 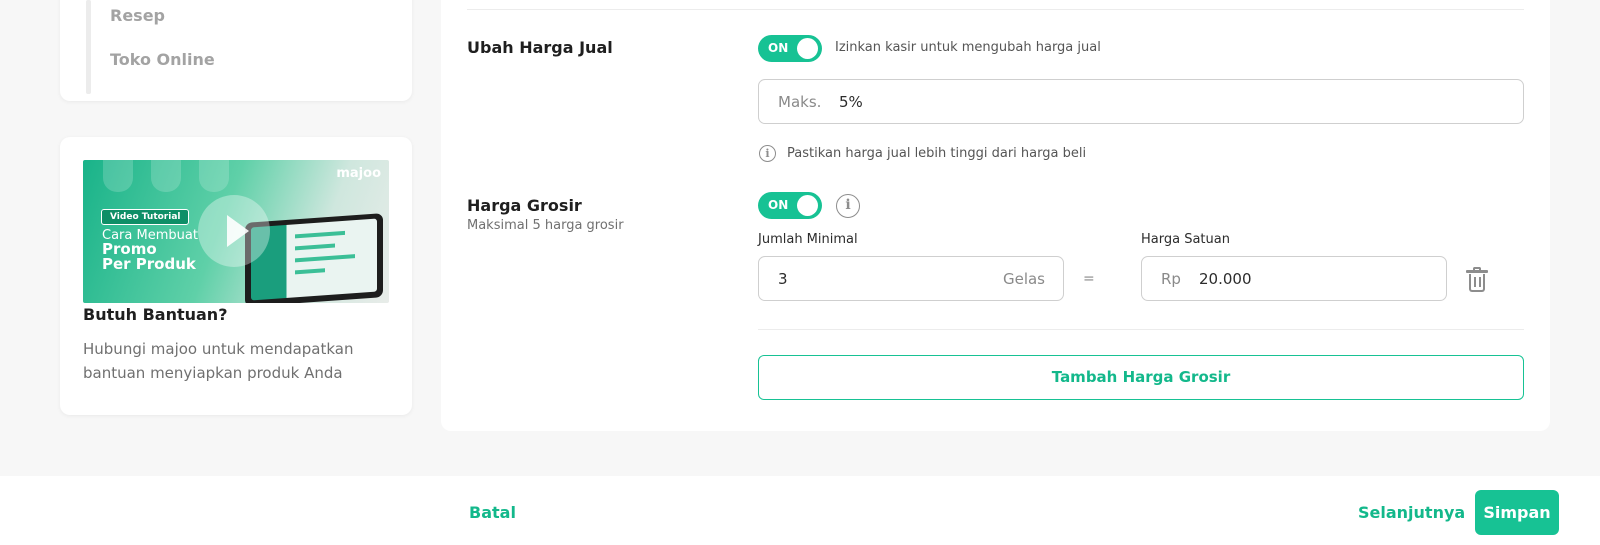 I want to click on sidebar-item-resep: Resep, so click(x=137, y=15).